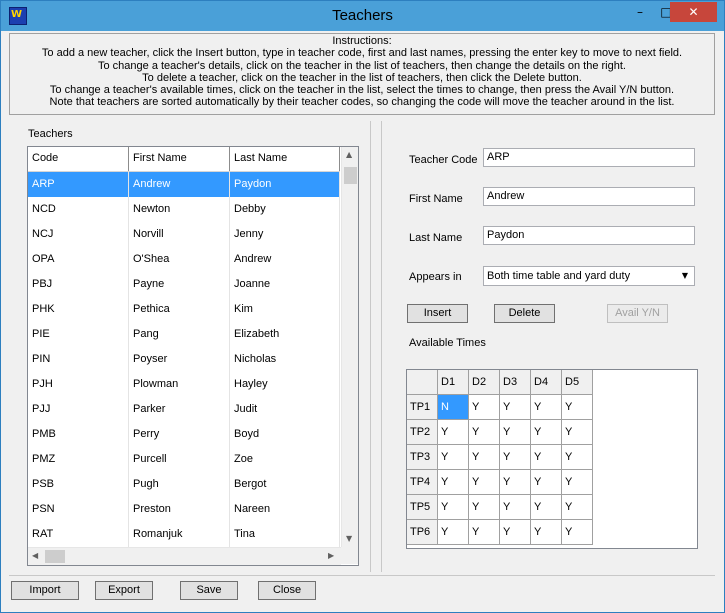  I want to click on period-header: TP2, so click(422, 432).